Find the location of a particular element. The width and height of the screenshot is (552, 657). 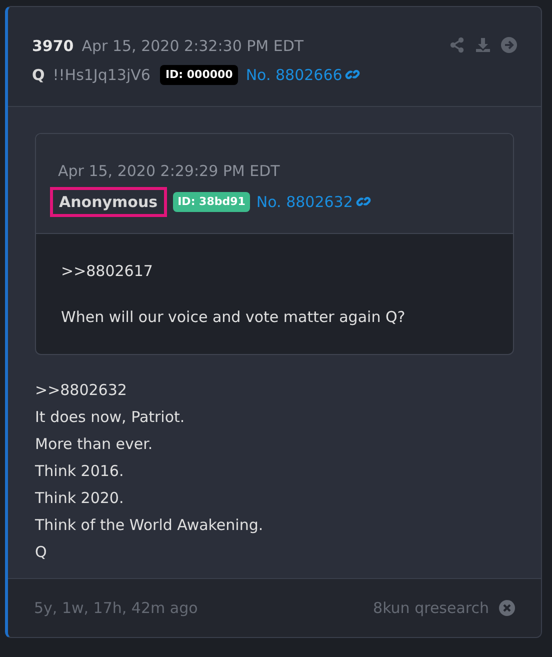

timestamp: Apr 15, 2020 2:29:29 PM EDT is located at coordinates (169, 171).